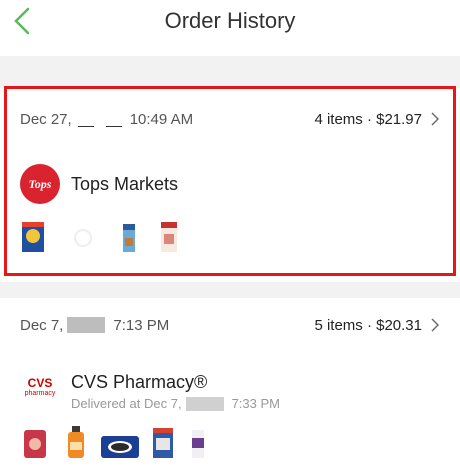 Image resolution: width=460 pixels, height=468 pixels. I want to click on store-name: Tops Markets, so click(125, 183).